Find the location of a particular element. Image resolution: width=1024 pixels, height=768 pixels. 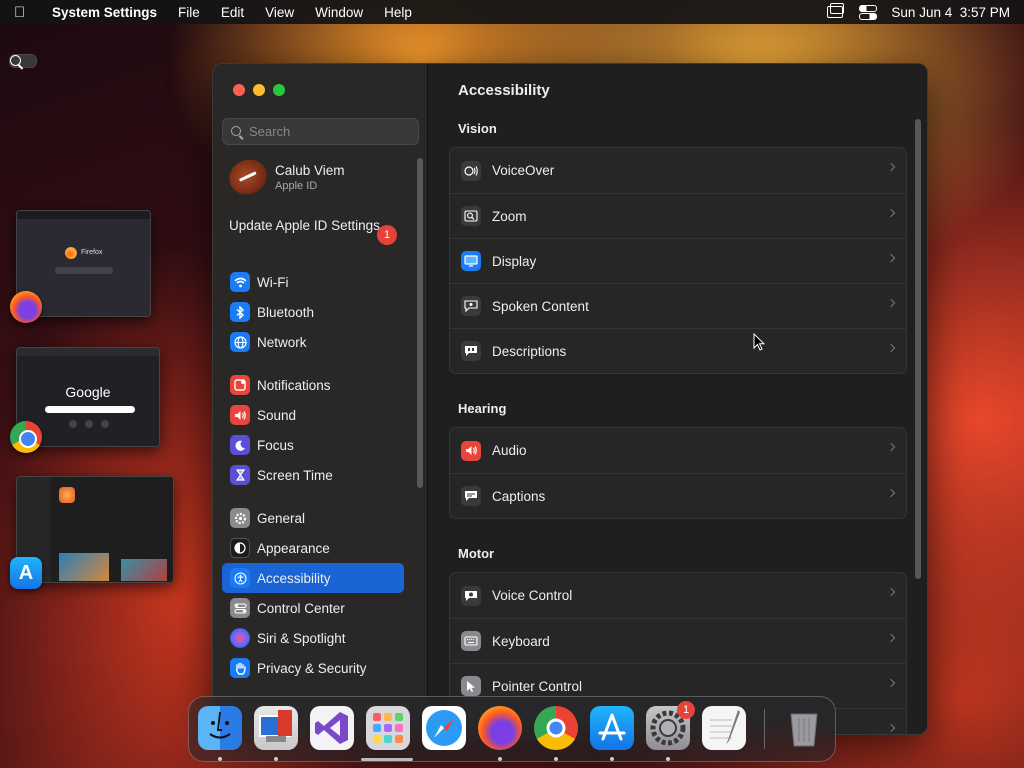

stage-chrome-icon is located at coordinates (26, 437).